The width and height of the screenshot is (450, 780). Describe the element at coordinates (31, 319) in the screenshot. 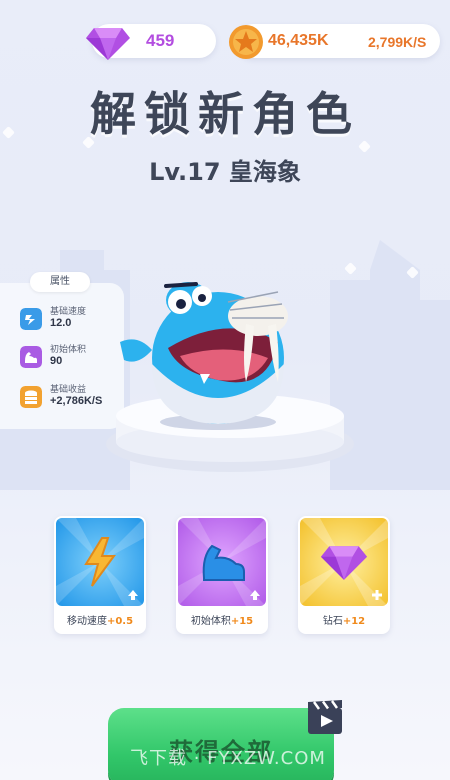

I see `speed-icon` at that location.